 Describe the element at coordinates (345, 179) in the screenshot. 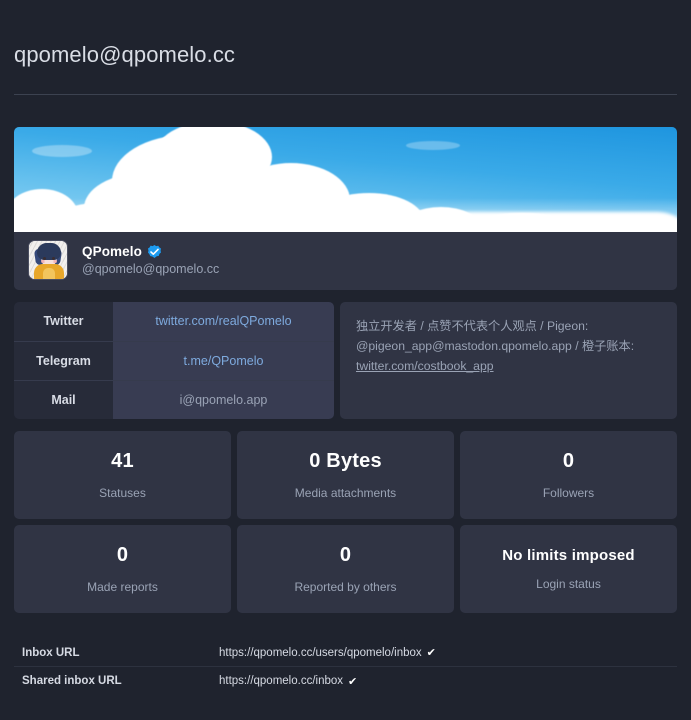

I see `sky-clouds-banner-icon` at that location.